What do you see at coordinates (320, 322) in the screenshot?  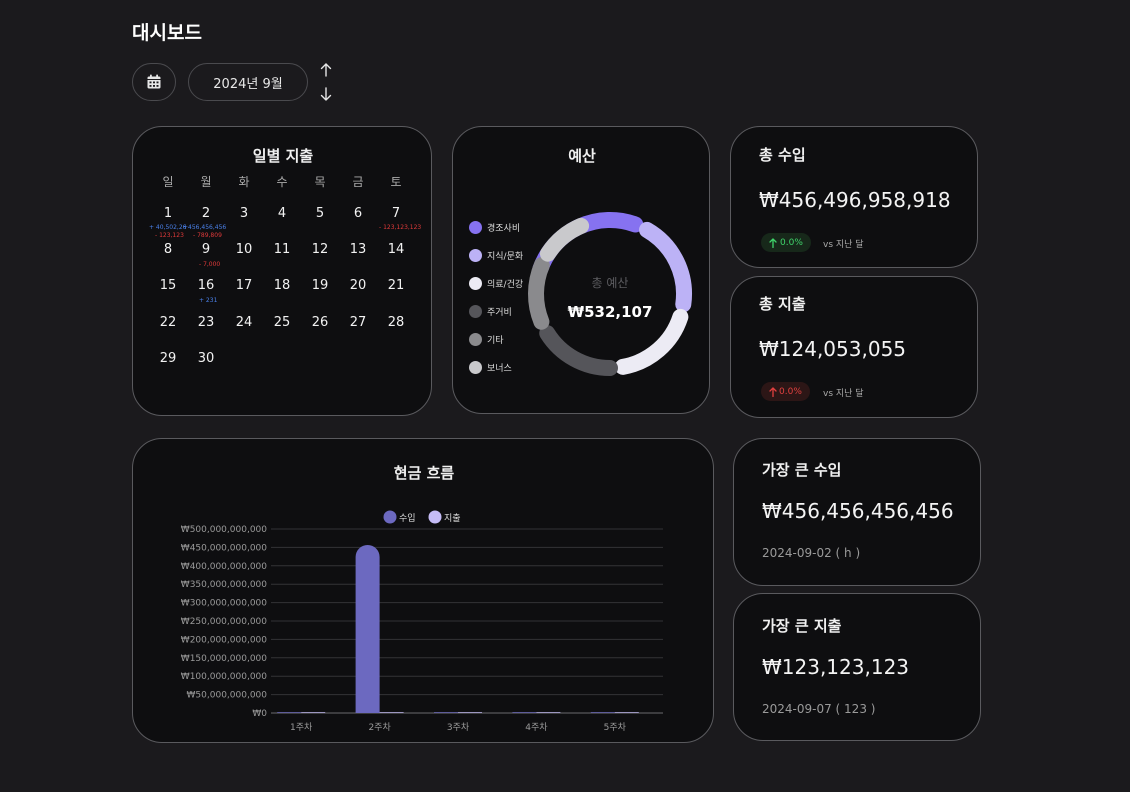 I see `calendar-day: 26` at bounding box center [320, 322].